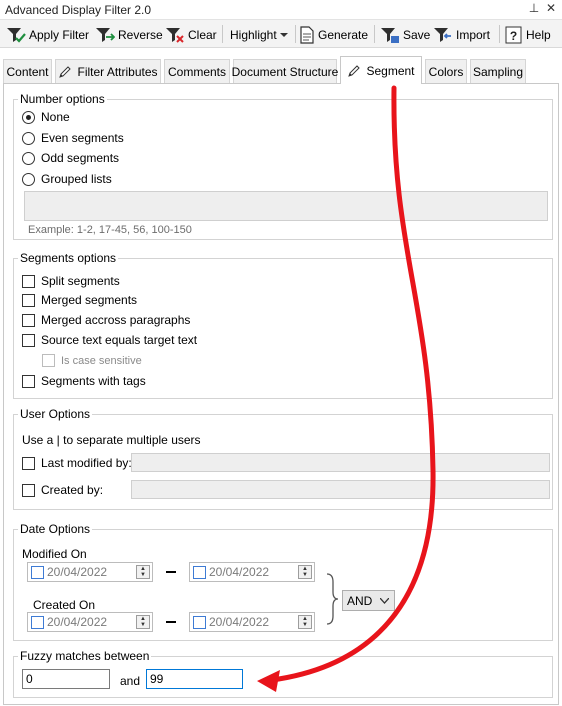 The width and height of the screenshot is (562, 706). Describe the element at coordinates (66, 679) in the screenshot. I see `fuzzy-from-input` at that location.